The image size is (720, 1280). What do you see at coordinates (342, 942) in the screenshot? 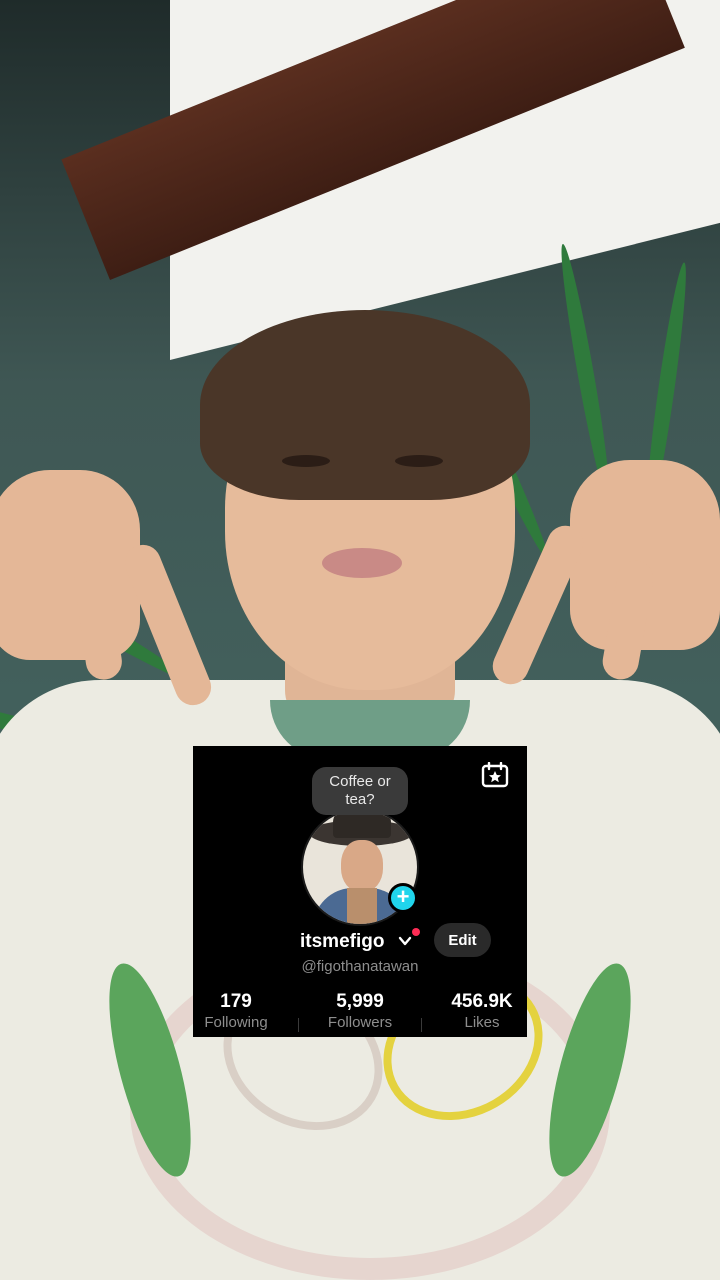
I see `username: itsmefigo` at bounding box center [342, 942].